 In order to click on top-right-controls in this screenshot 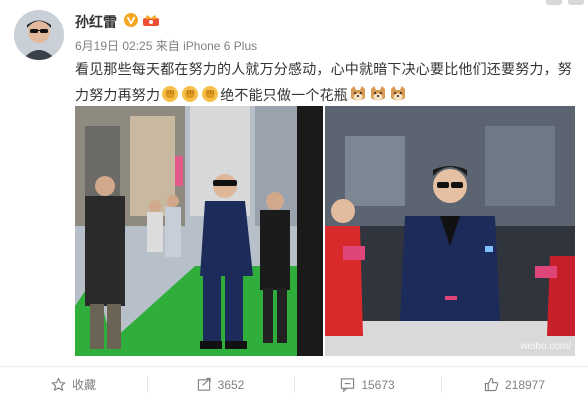, I will do `click(565, 2)`.